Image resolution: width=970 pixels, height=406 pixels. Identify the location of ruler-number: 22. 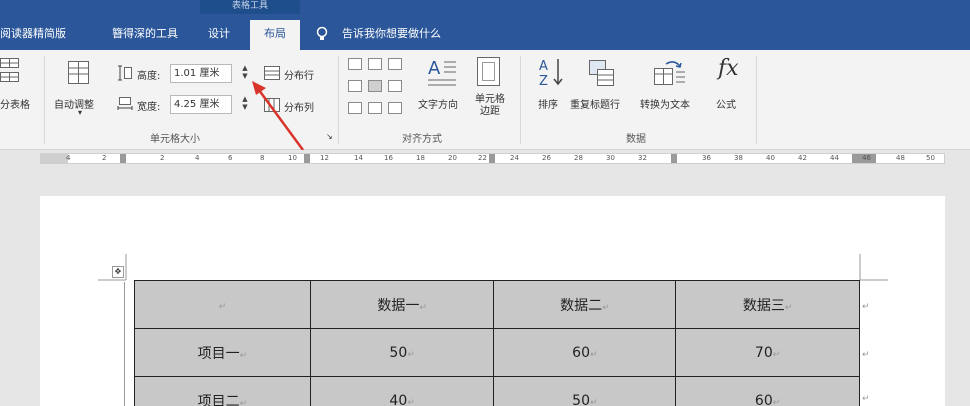
(482, 158).